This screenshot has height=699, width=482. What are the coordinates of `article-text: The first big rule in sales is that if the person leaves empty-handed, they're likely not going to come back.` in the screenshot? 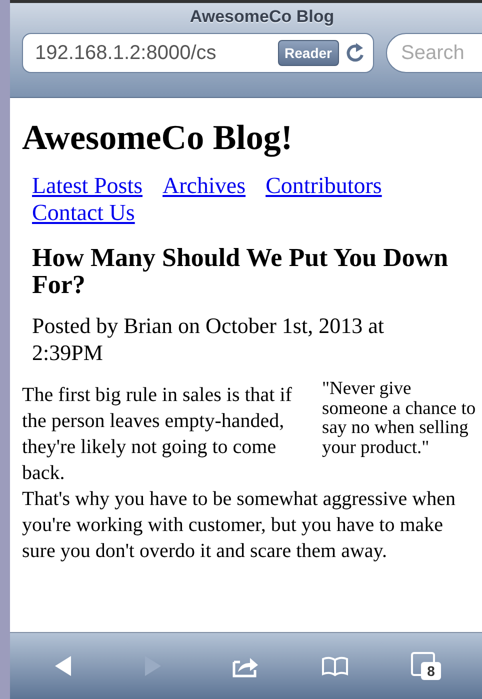 It's located at (157, 434).